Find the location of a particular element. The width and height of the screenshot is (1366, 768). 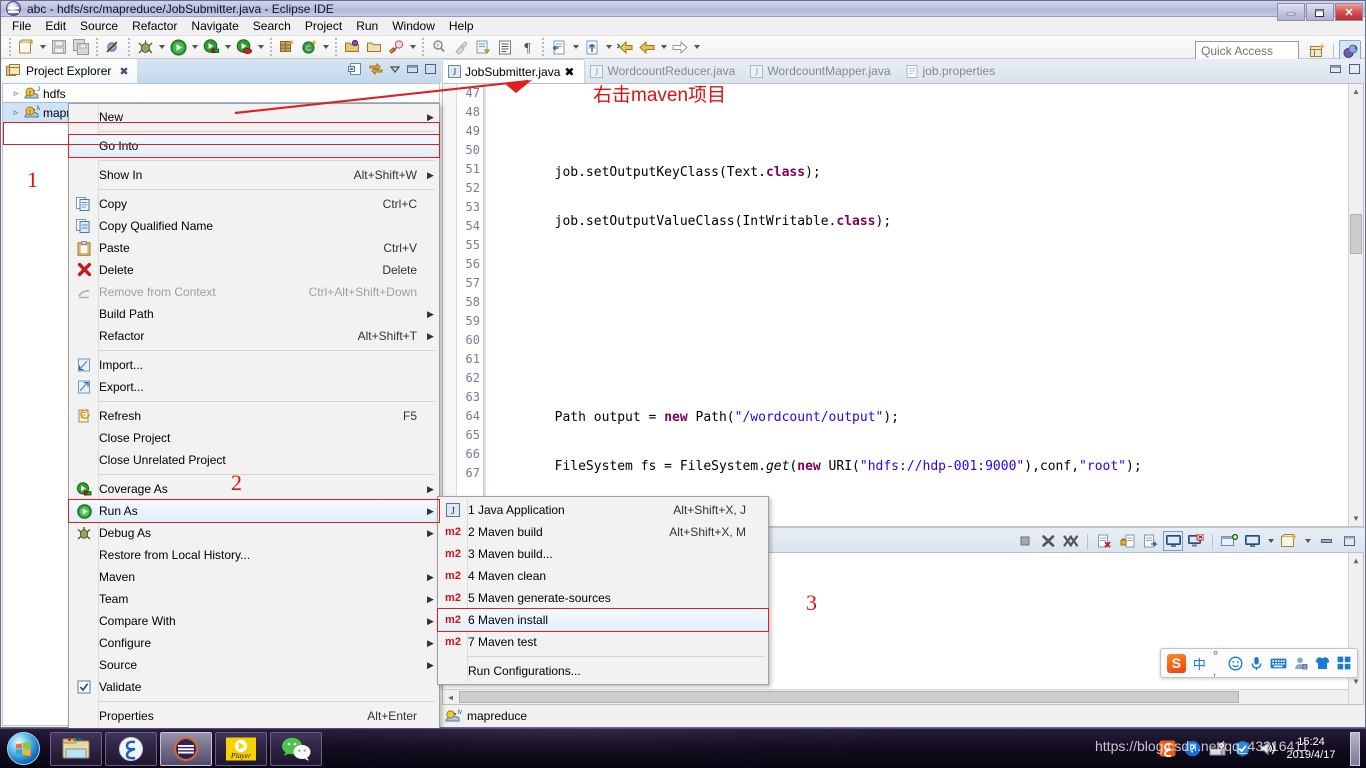

collapse-all-icon is located at coordinates (355, 69).